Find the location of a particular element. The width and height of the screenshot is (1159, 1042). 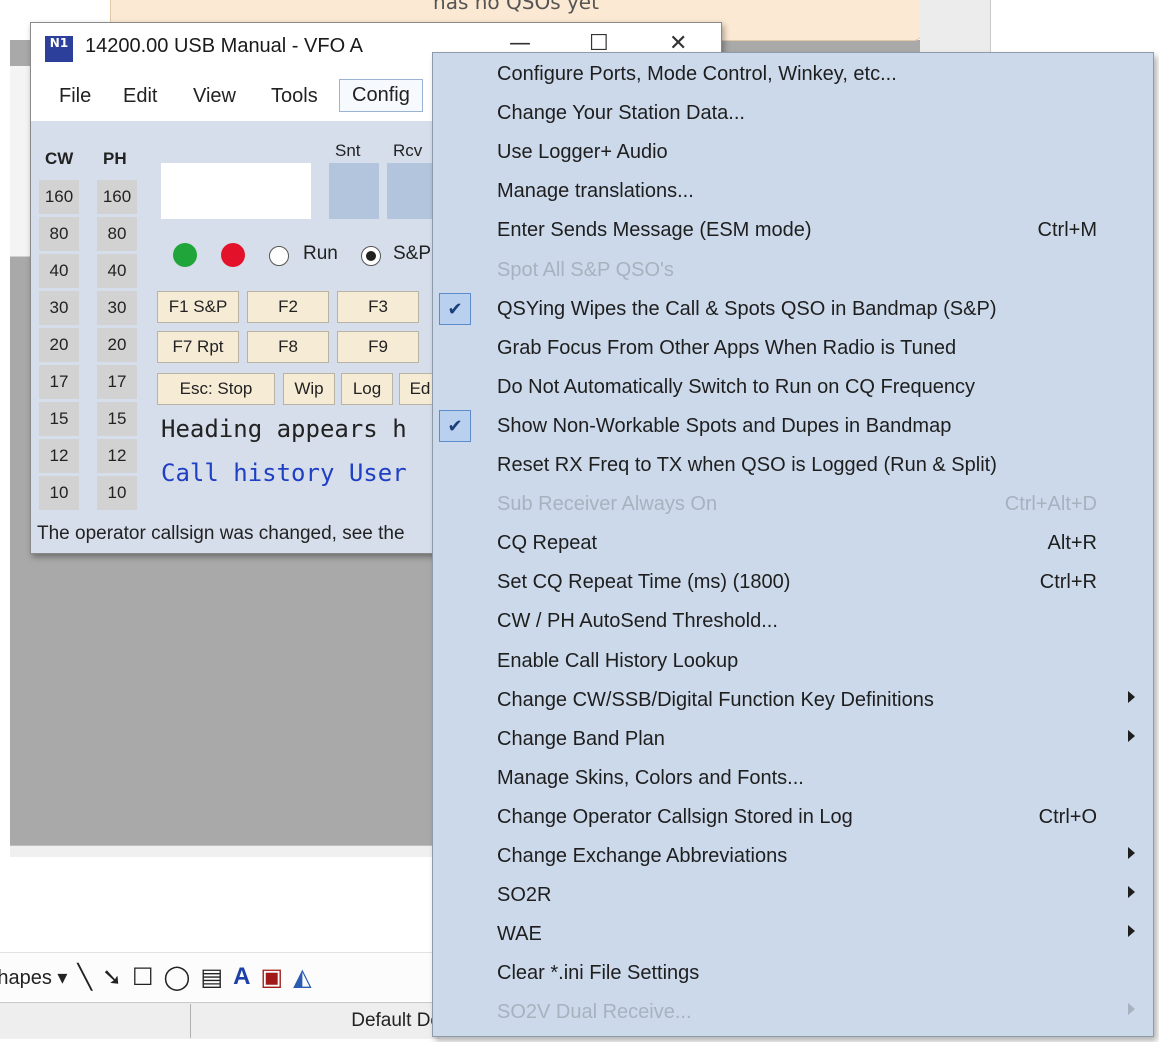

band-cw-20: 20 is located at coordinates (59, 345).